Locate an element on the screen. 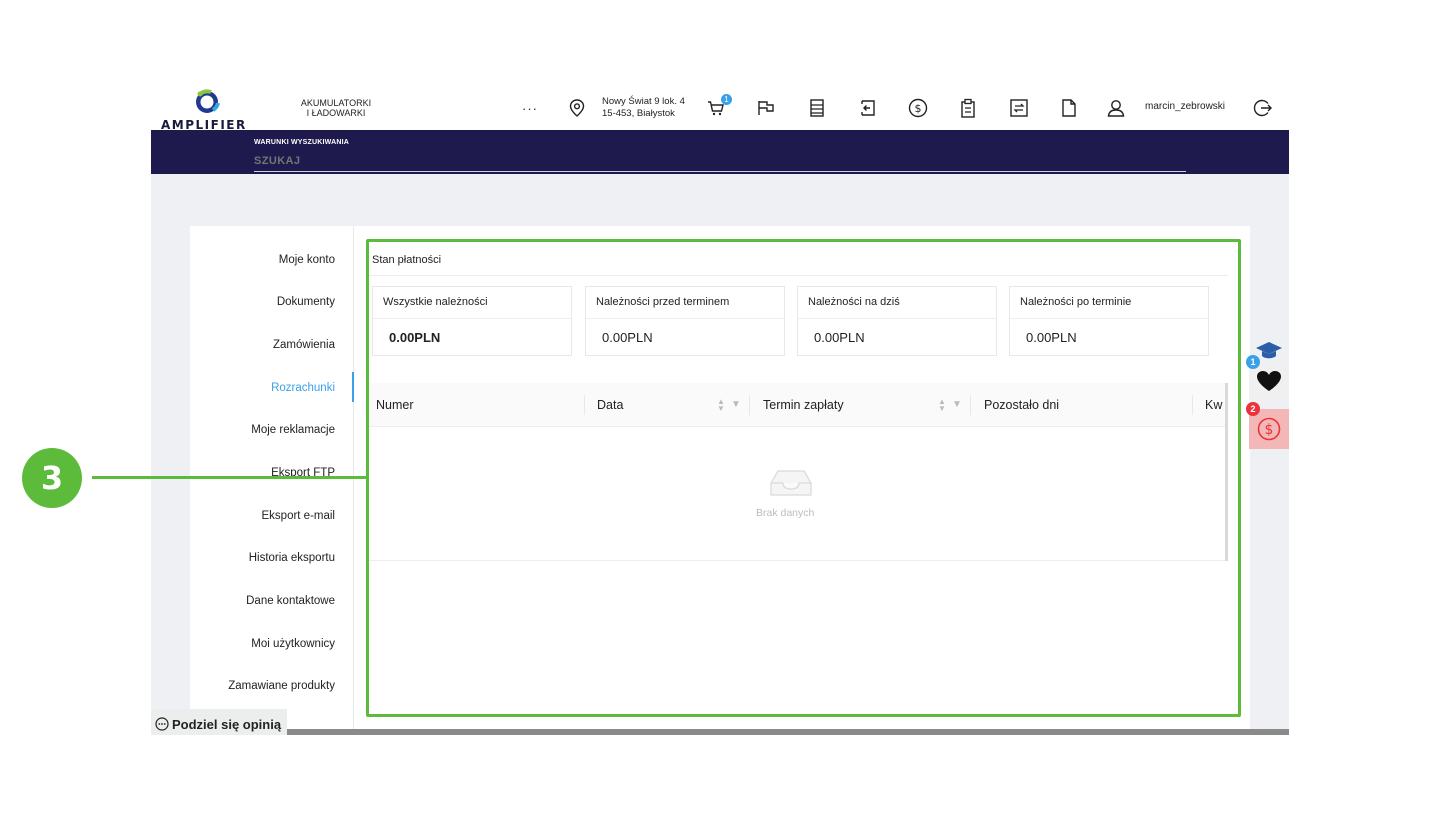 Image resolution: width=1440 pixels, height=820 pixels. alert-badge: 2 is located at coordinates (1253, 409).